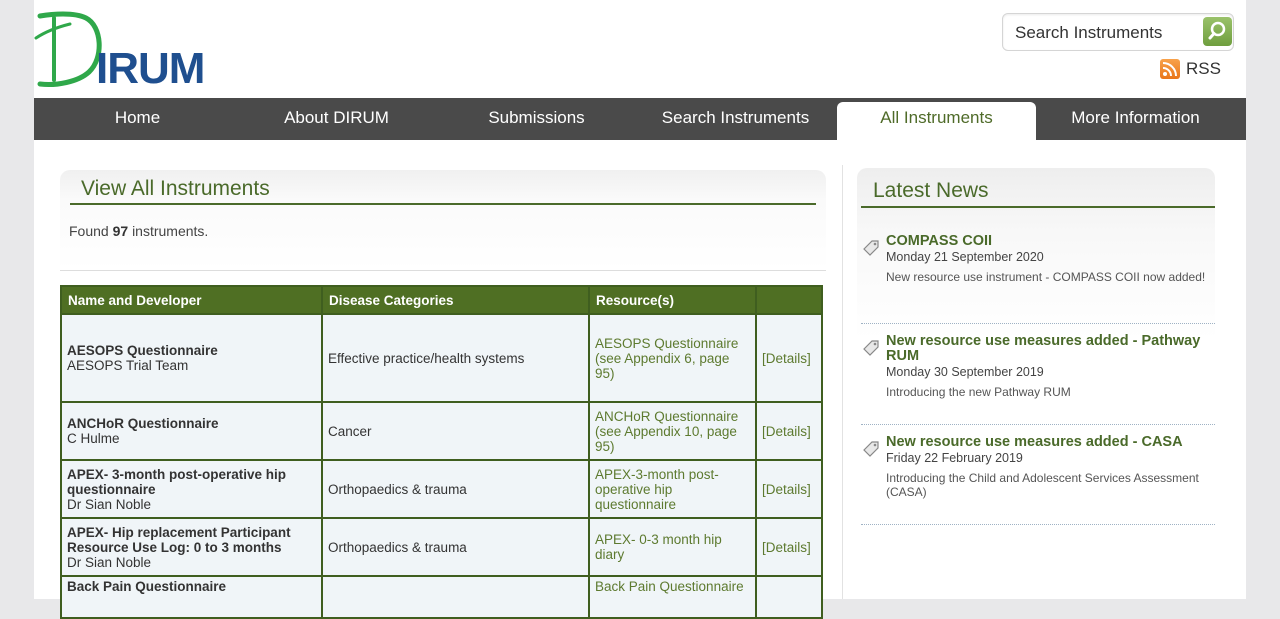  I want to click on nav-more-information: More Information, so click(1135, 119).